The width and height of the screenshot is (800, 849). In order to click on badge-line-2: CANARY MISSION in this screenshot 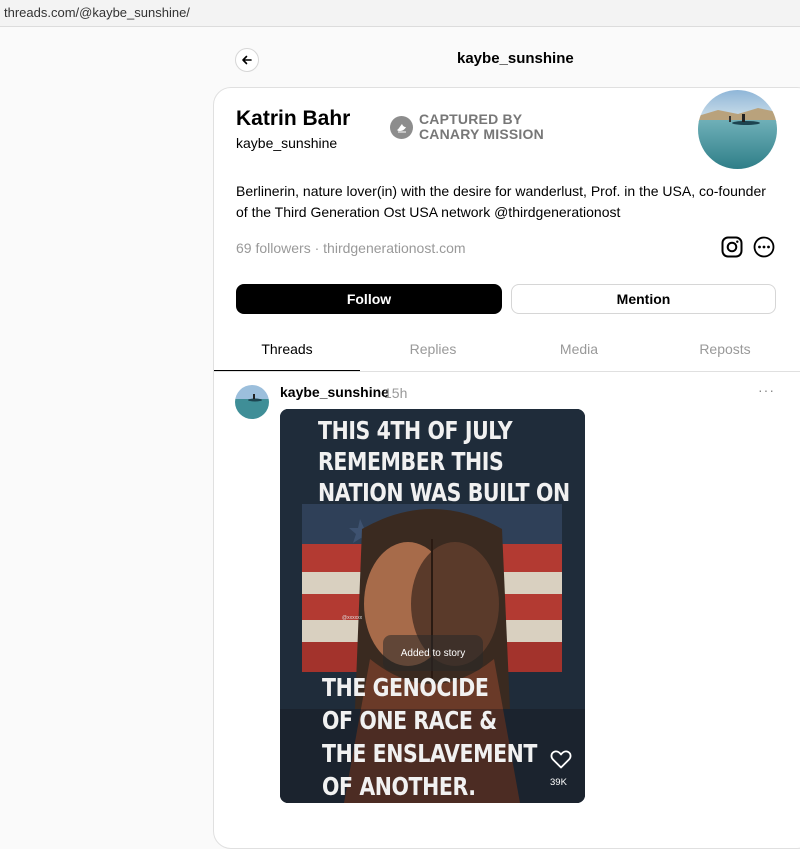, I will do `click(481, 134)`.